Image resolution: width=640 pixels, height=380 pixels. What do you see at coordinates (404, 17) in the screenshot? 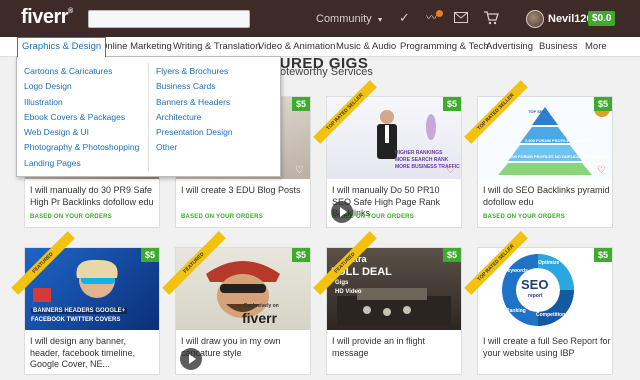
I see `checkmark-icon: ✓` at bounding box center [404, 17].